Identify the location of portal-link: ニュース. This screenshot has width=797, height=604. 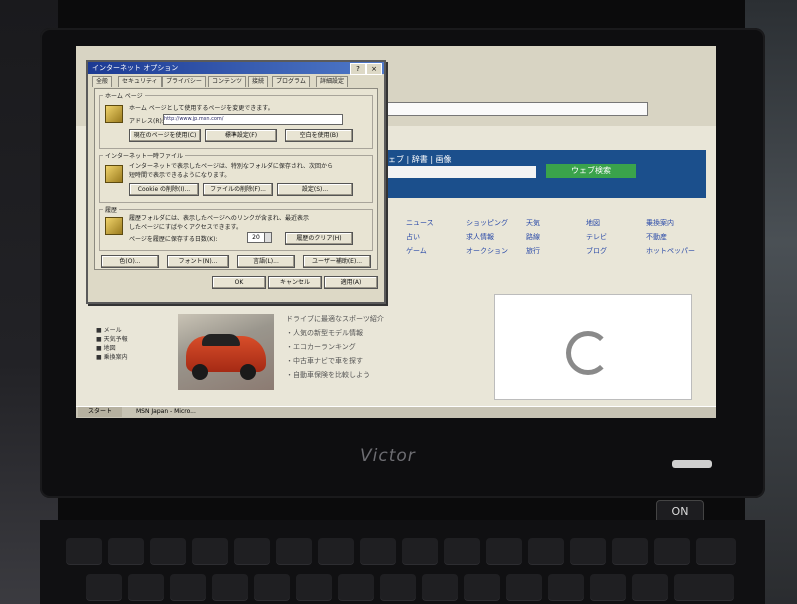
(420, 223).